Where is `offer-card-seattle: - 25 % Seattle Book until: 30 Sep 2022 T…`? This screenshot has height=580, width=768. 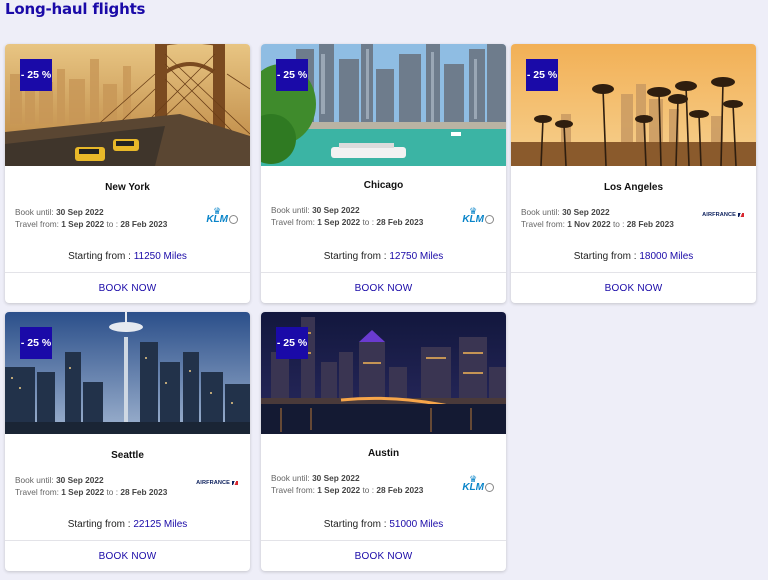 offer-card-seattle: - 25 % Seattle Book until: 30 Sep 2022 T… is located at coordinates (127, 441).